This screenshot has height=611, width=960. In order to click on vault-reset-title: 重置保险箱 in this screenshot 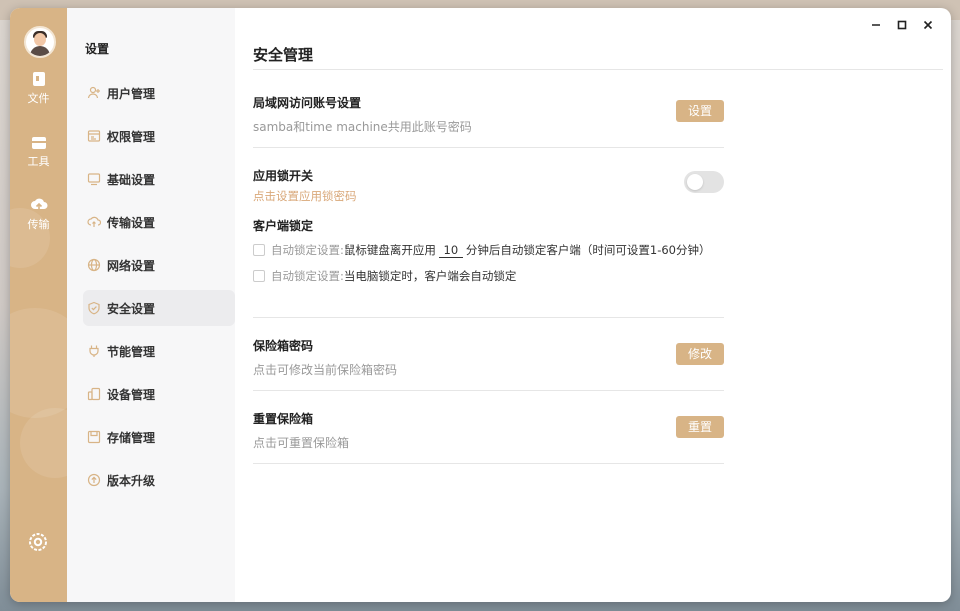, I will do `click(283, 419)`.